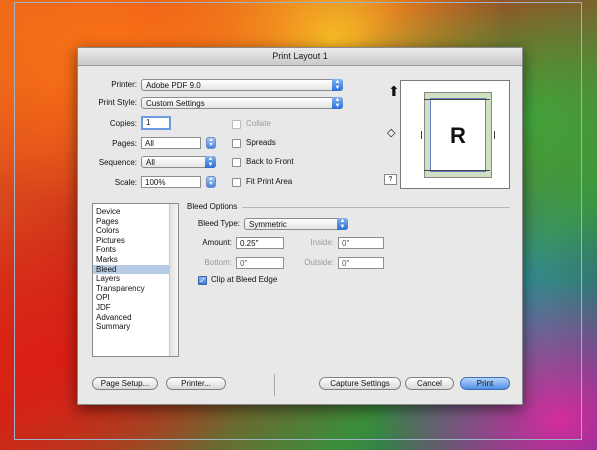  Describe the element at coordinates (123, 123) in the screenshot. I see `copies-label: Copies:` at that location.